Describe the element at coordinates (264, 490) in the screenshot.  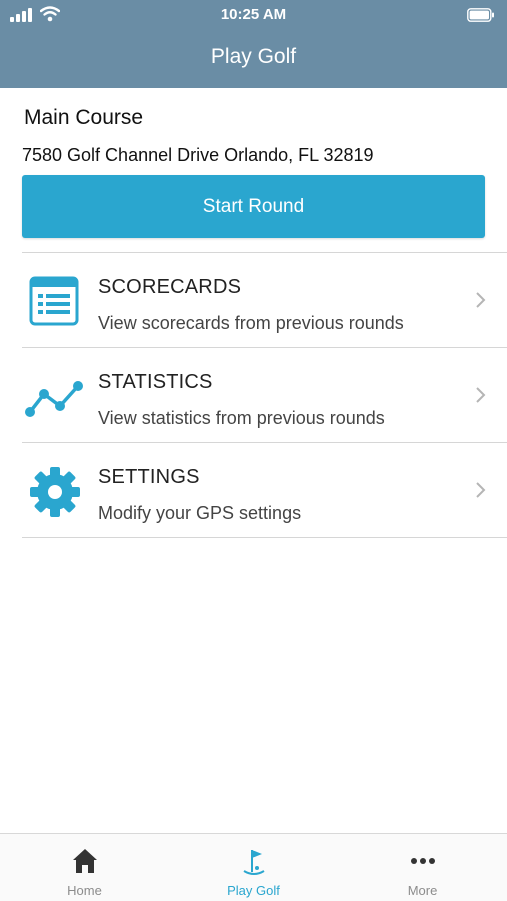
I see `menu-item-settings: SETTINGS Modify your GPS settings` at that location.